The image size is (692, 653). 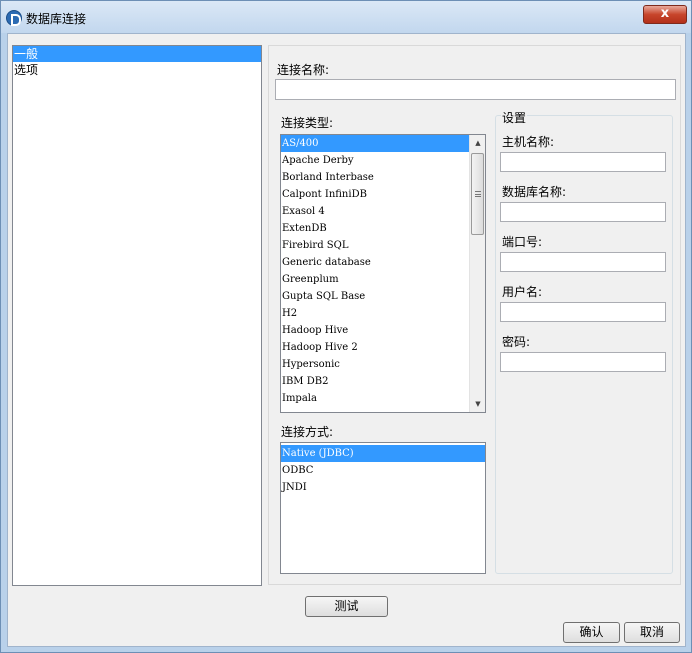 What do you see at coordinates (375, 160) in the screenshot?
I see `connection-type-item: Apache Derby` at bounding box center [375, 160].